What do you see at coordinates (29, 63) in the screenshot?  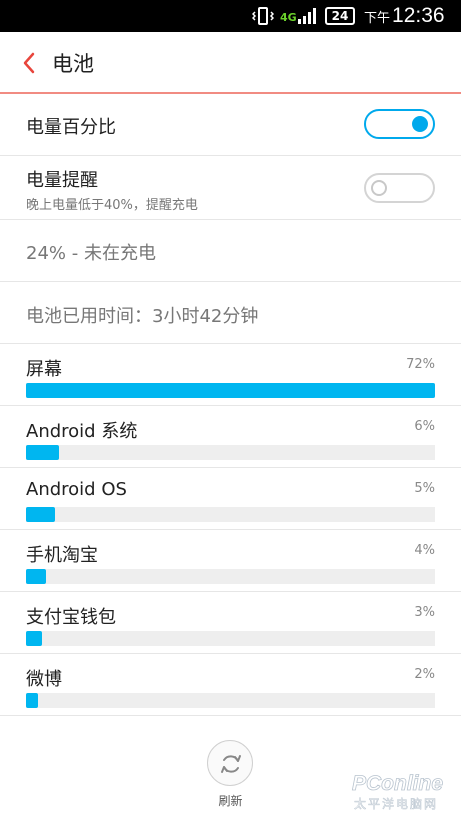 I see `back-arrow-icon` at bounding box center [29, 63].